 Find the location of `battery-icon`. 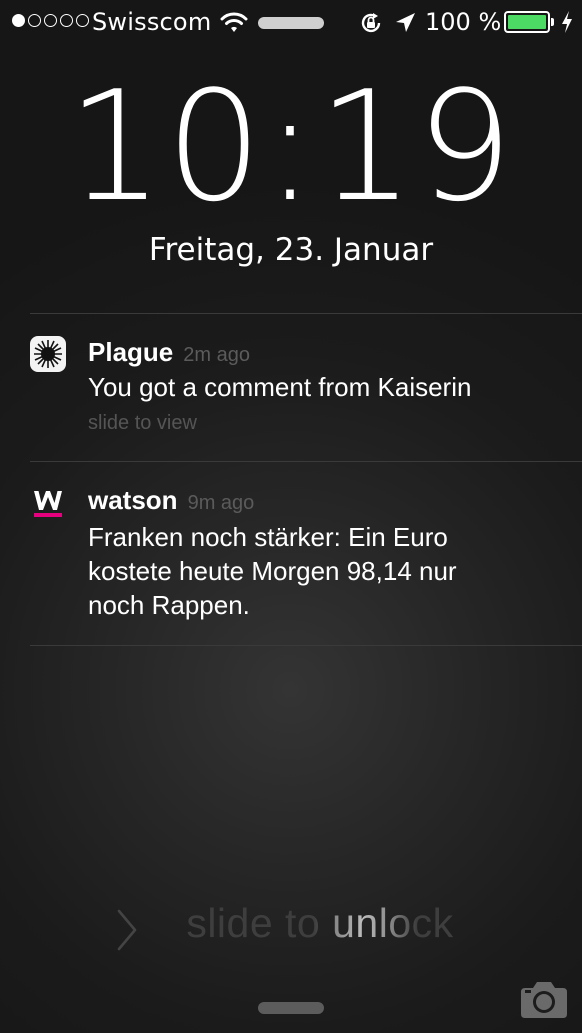

battery-icon is located at coordinates (529, 22).